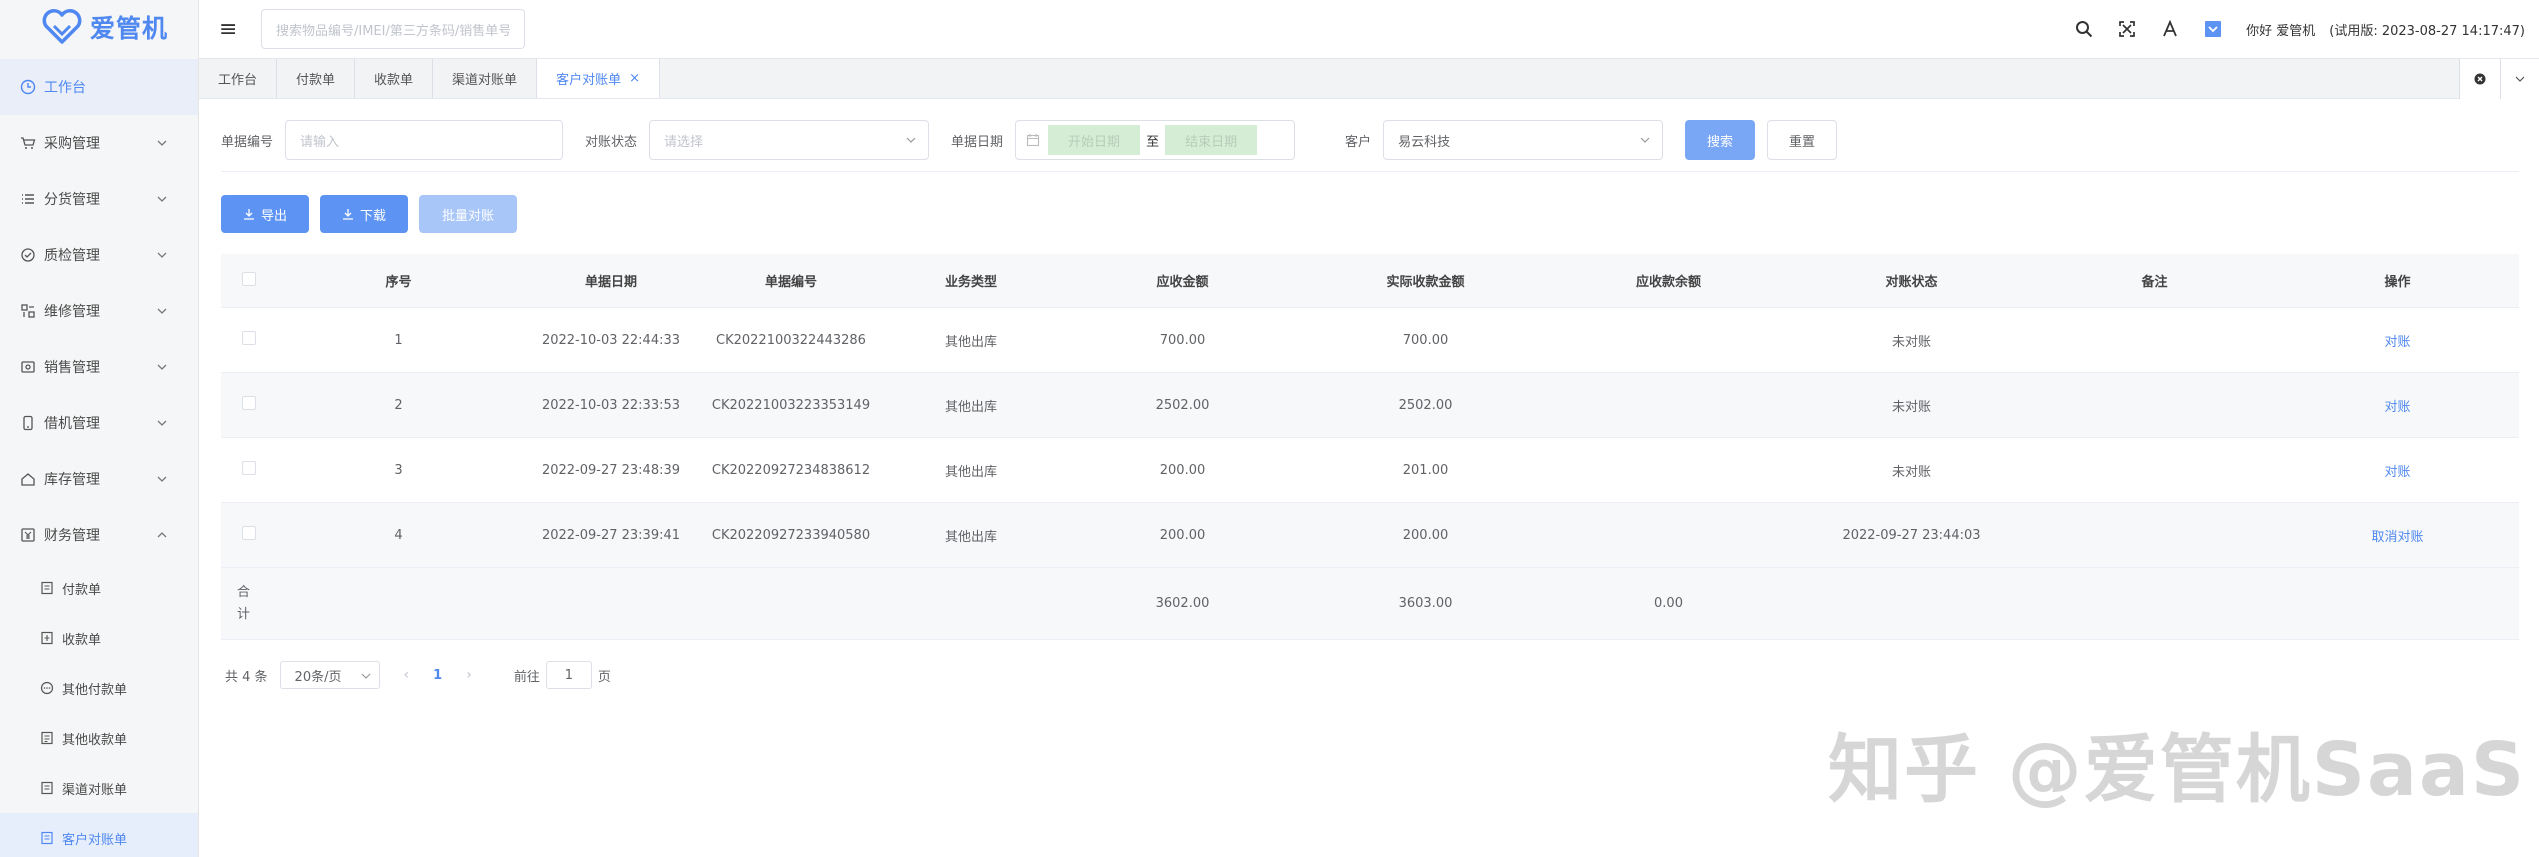  Describe the element at coordinates (1211, 140) in the screenshot. I see `date-end-input: 结束日期` at that location.